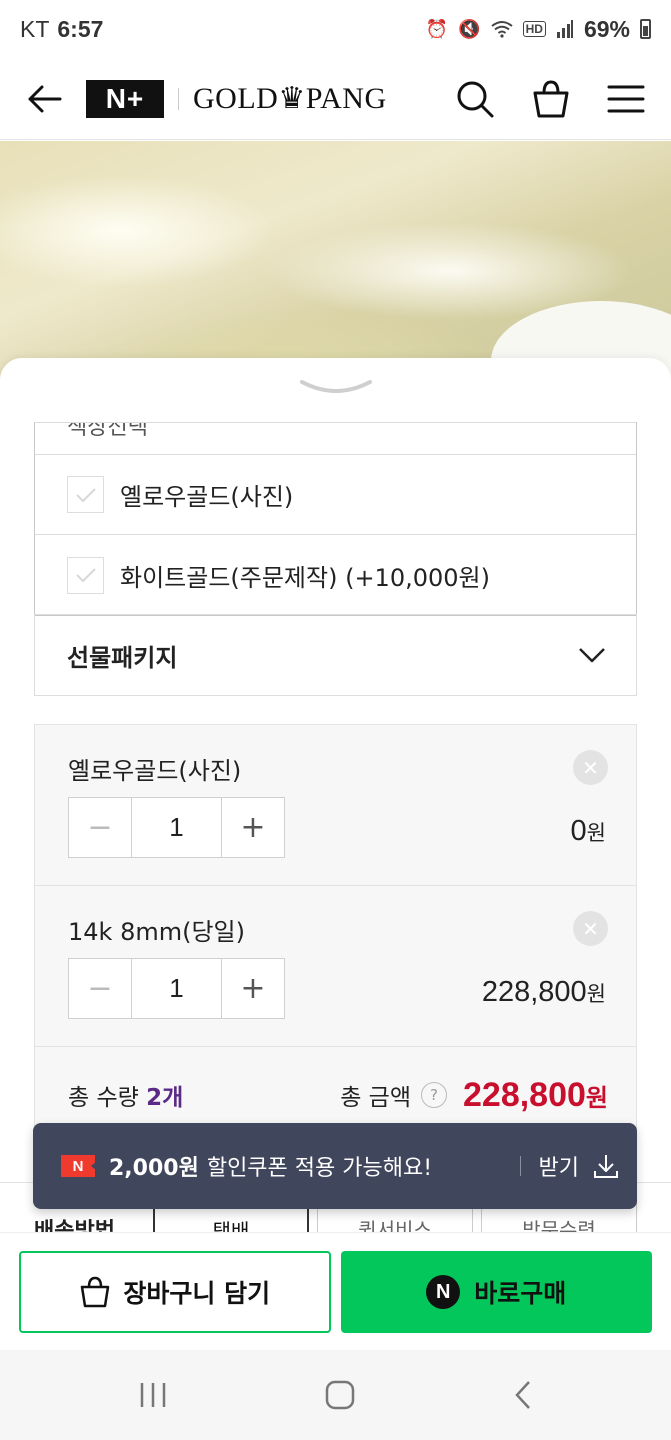 The height and width of the screenshot is (1440, 671). What do you see at coordinates (592, 655) in the screenshot?
I see `chevron-down-icon` at bounding box center [592, 655].